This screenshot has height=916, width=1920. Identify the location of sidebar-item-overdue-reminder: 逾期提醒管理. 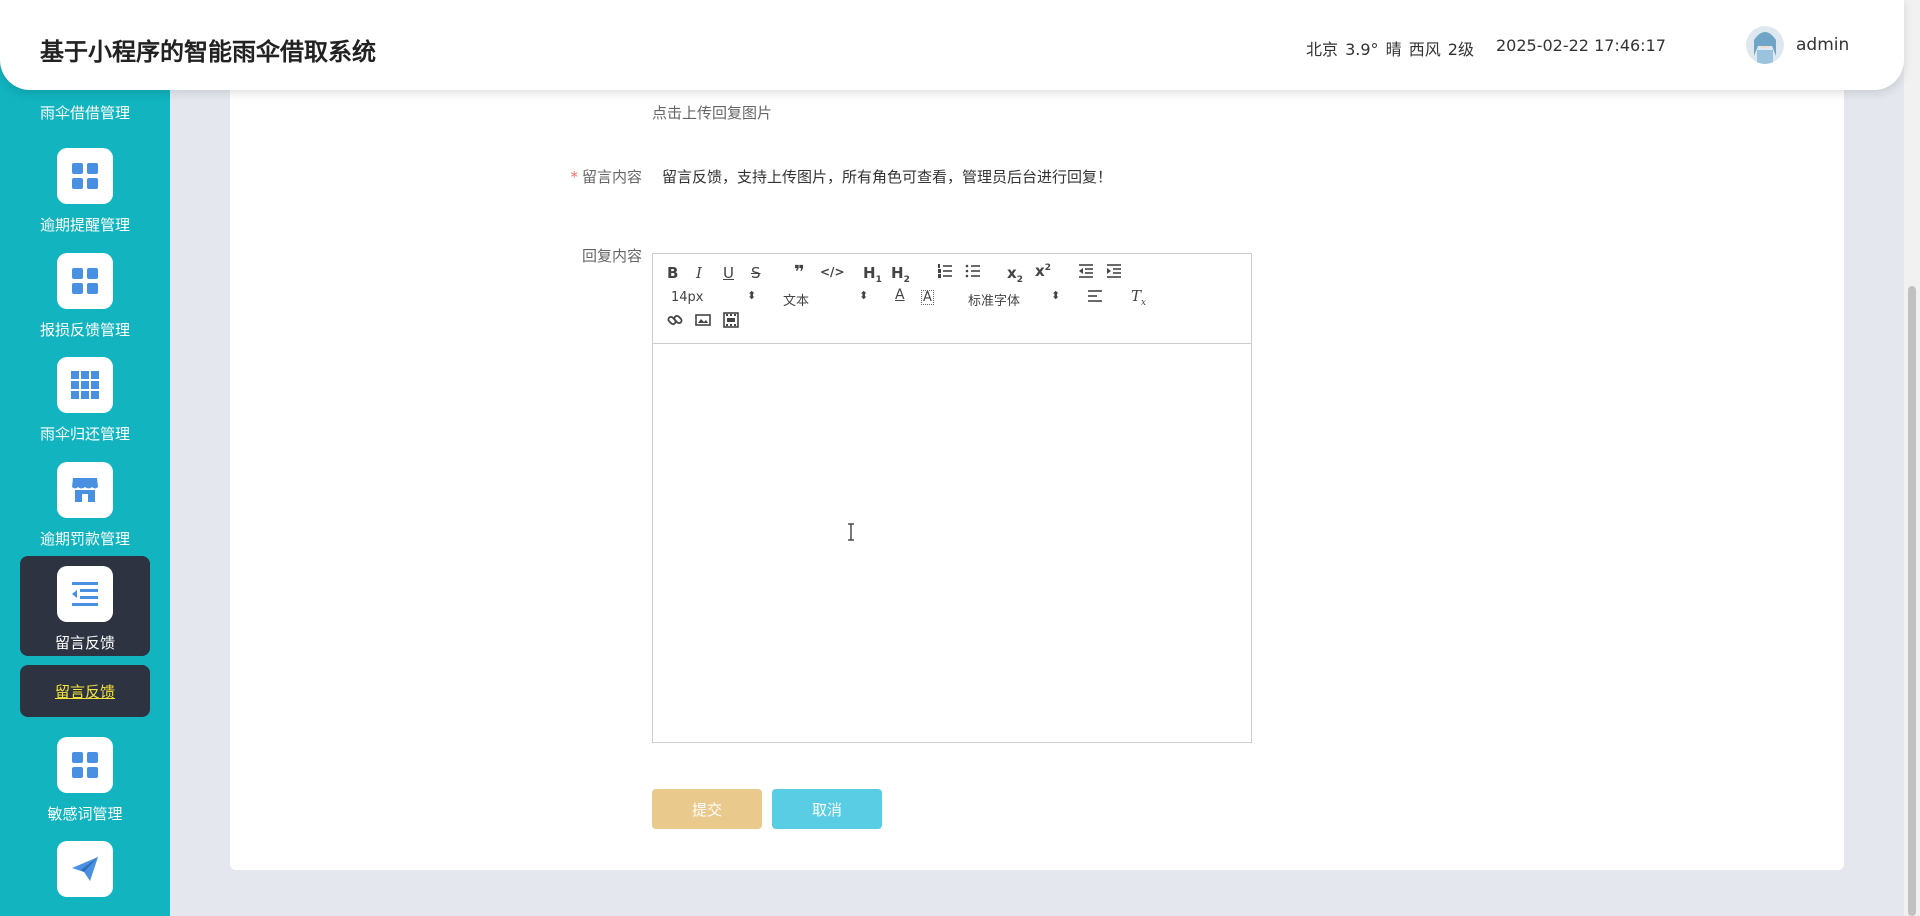
(85, 198).